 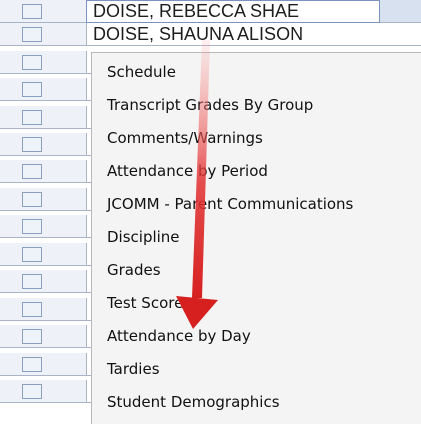 I want to click on menu-item-attendance-by-period: Attendance by Period, so click(x=187, y=171).